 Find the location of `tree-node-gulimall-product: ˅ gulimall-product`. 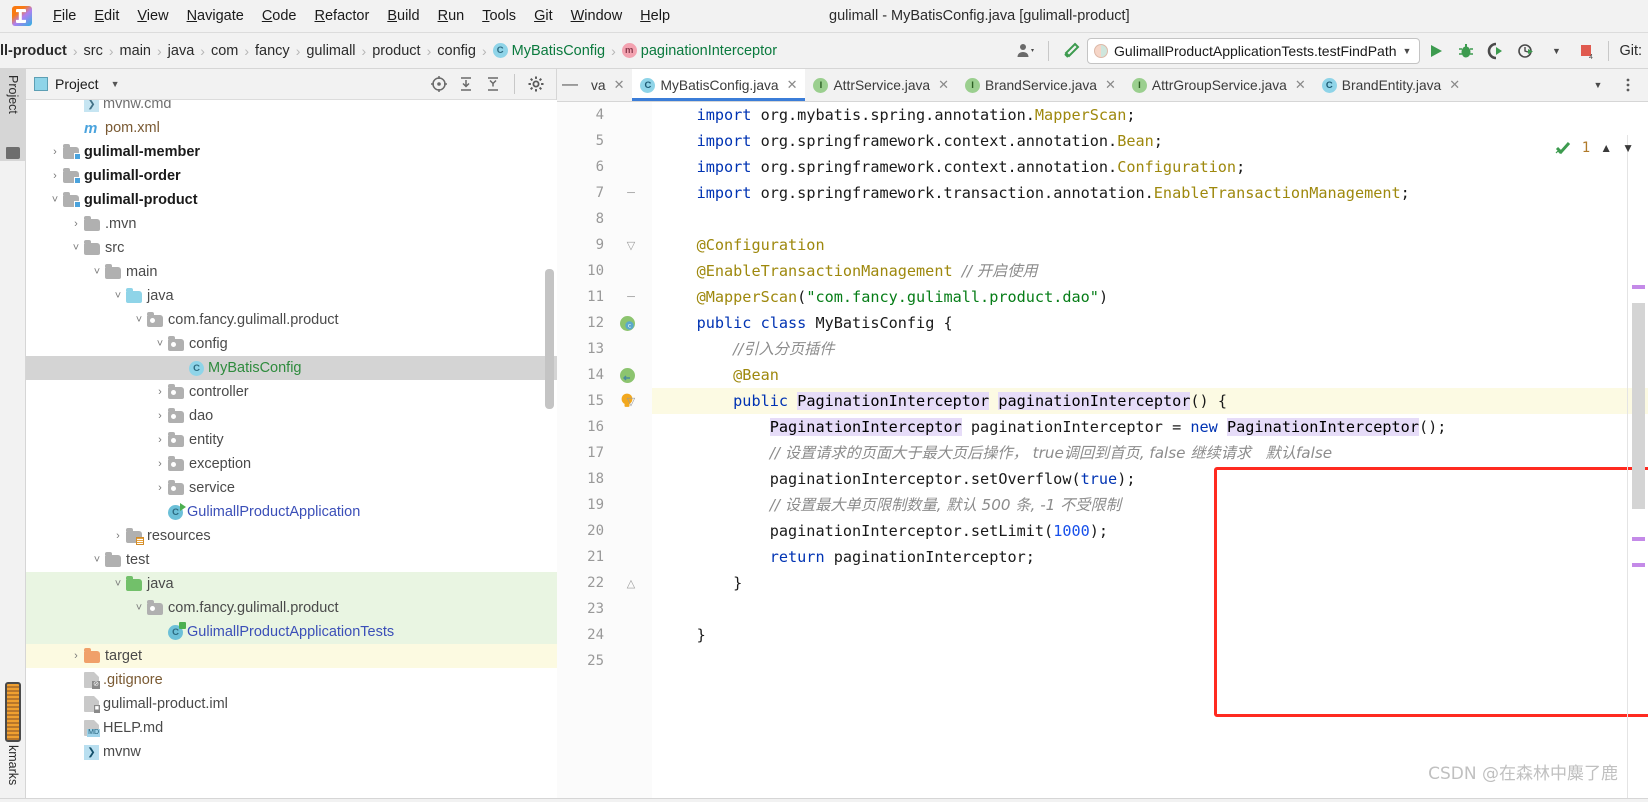

tree-node-gulimall-product: ˅ gulimall-product is located at coordinates (291, 200).